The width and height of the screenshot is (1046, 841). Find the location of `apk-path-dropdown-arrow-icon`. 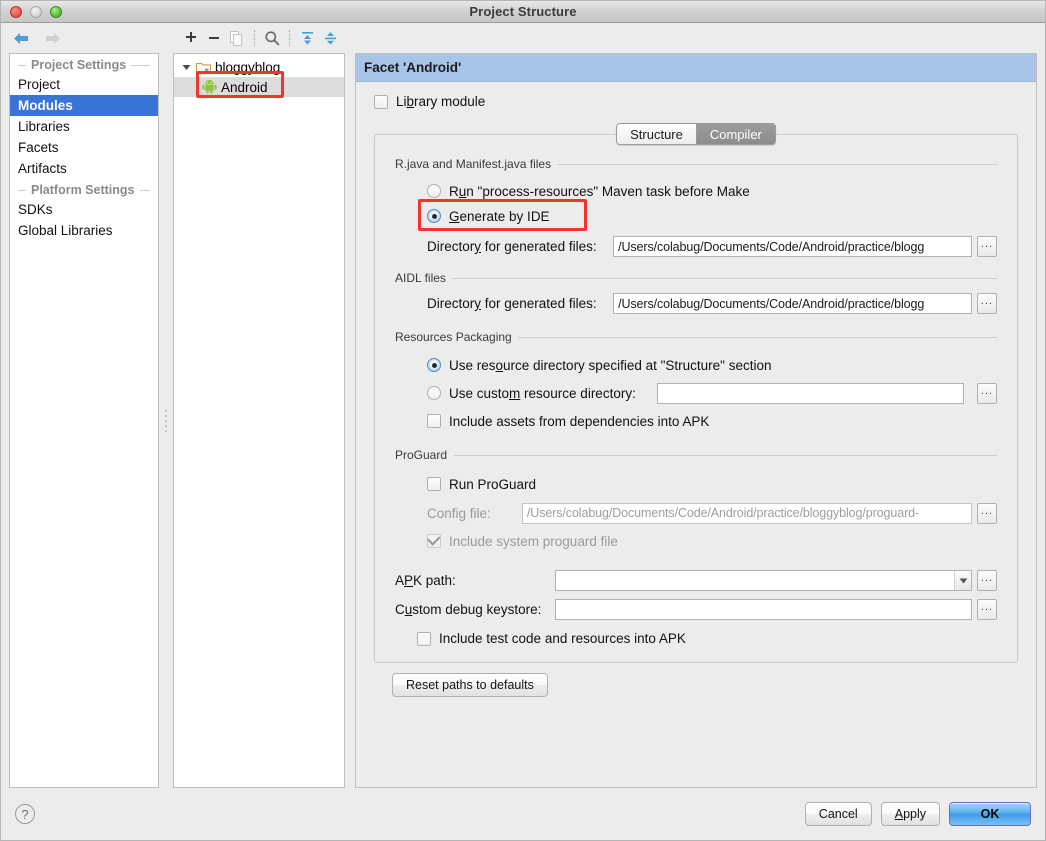

apk-path-dropdown-arrow-icon is located at coordinates (962, 580).